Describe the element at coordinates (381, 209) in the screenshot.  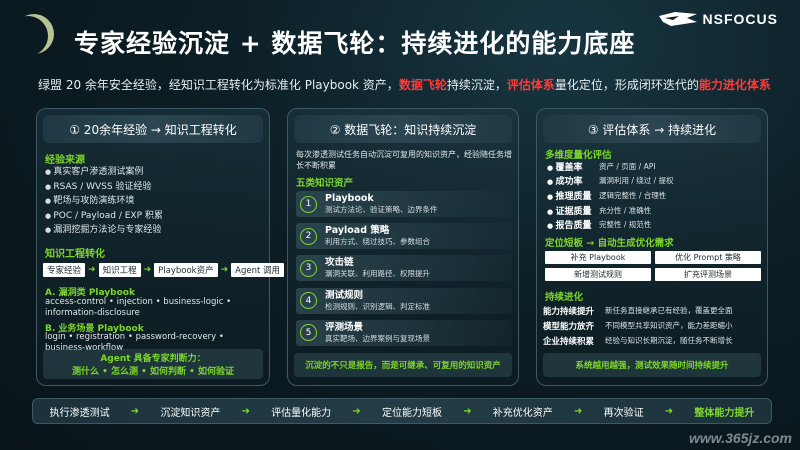
I see `step-desc: 测试方法论、验证策略、边界条件` at that location.